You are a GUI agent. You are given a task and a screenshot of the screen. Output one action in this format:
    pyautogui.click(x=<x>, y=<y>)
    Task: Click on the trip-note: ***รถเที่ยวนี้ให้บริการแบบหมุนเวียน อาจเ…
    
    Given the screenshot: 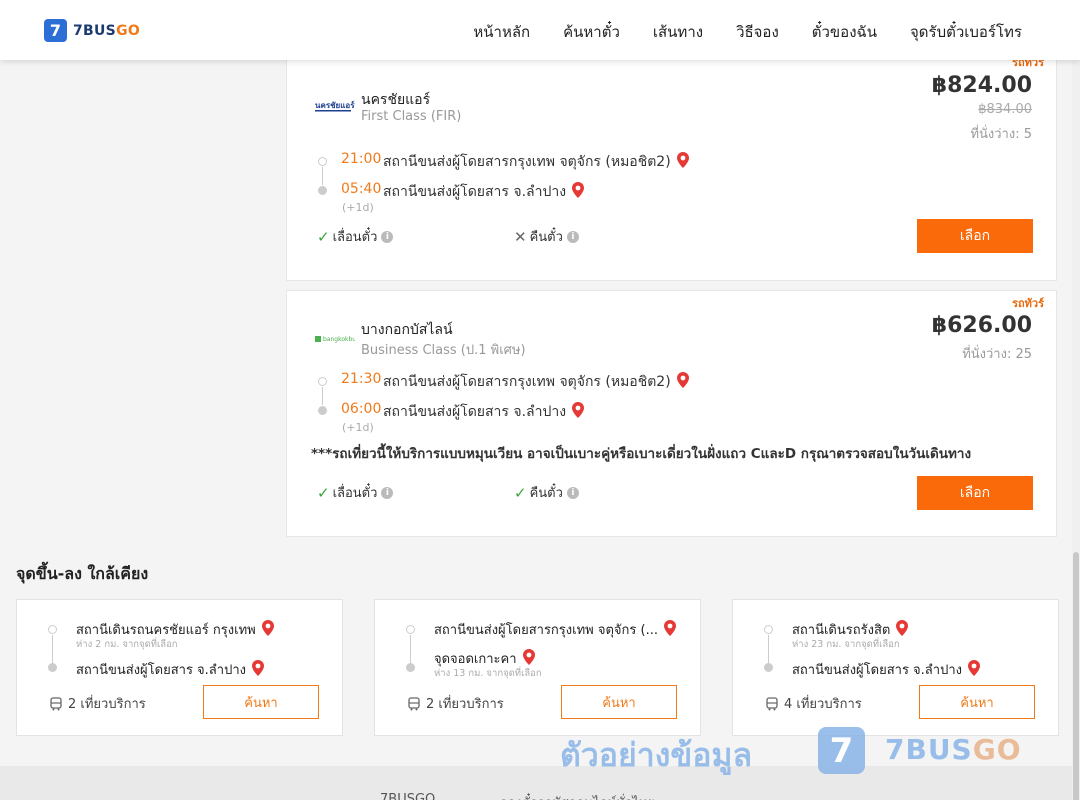 What is the action you would take?
    pyautogui.click(x=641, y=454)
    